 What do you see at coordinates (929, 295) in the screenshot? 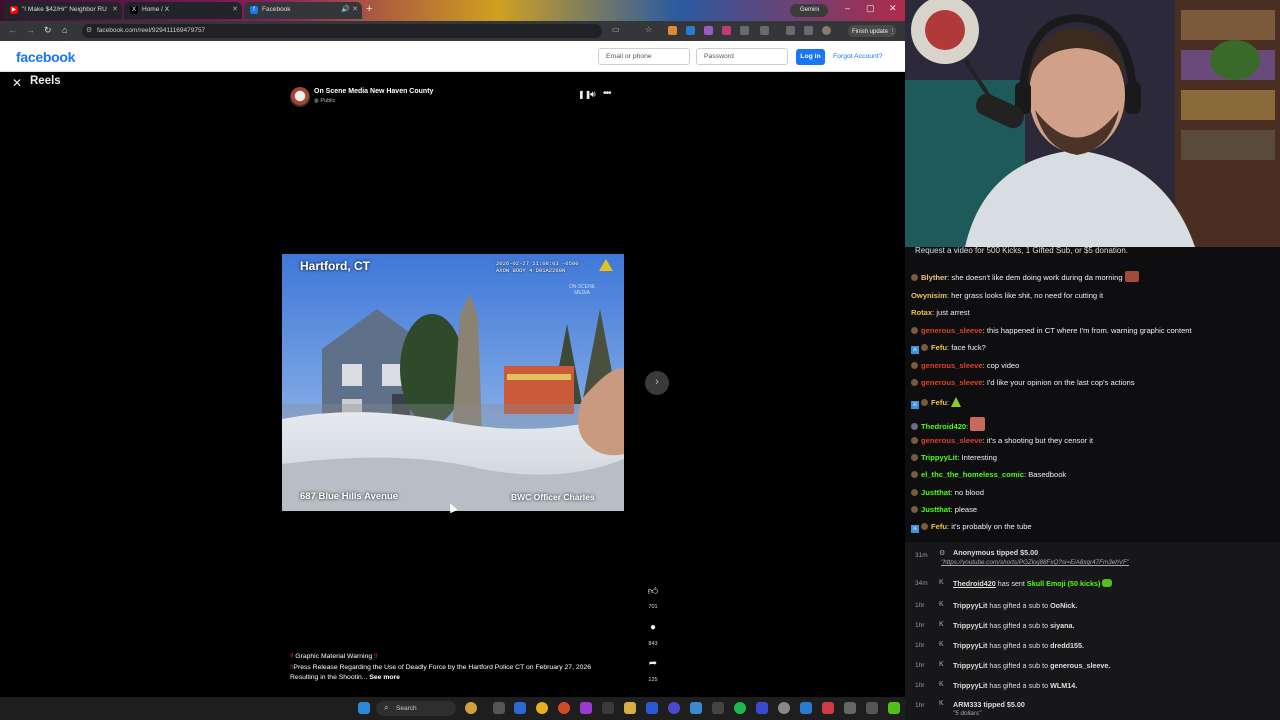
I see `chat-username: Owynisim` at bounding box center [929, 295].